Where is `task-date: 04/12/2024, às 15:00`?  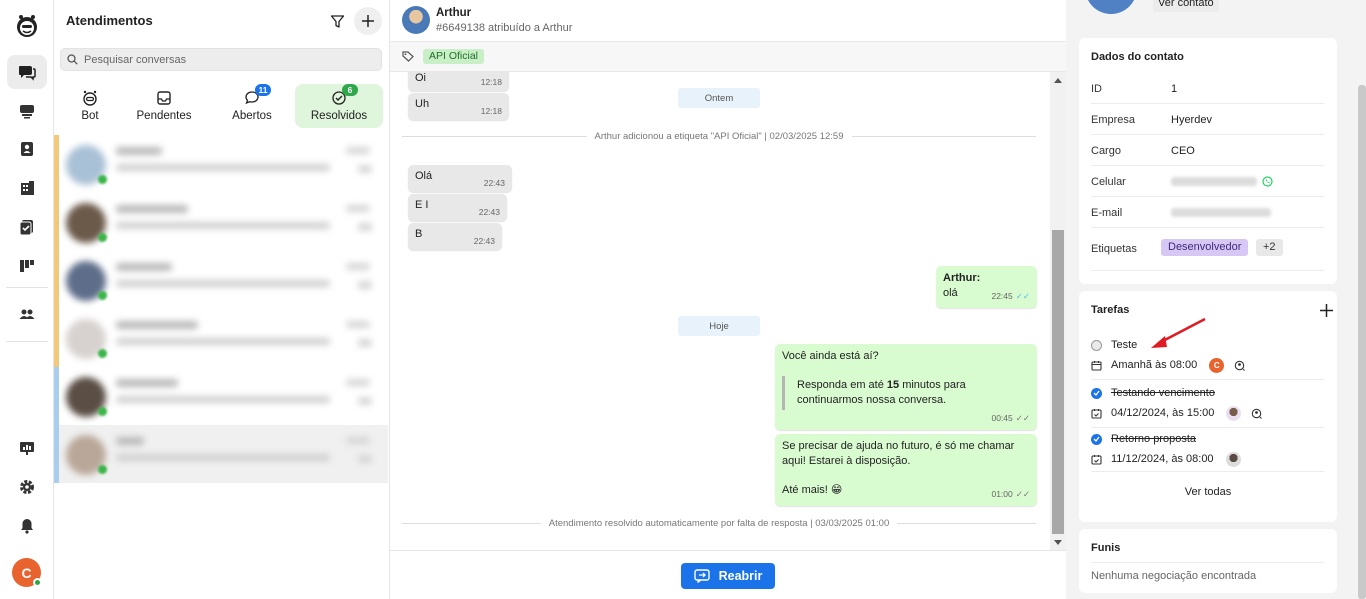 task-date: 04/12/2024, às 15:00 is located at coordinates (1163, 413).